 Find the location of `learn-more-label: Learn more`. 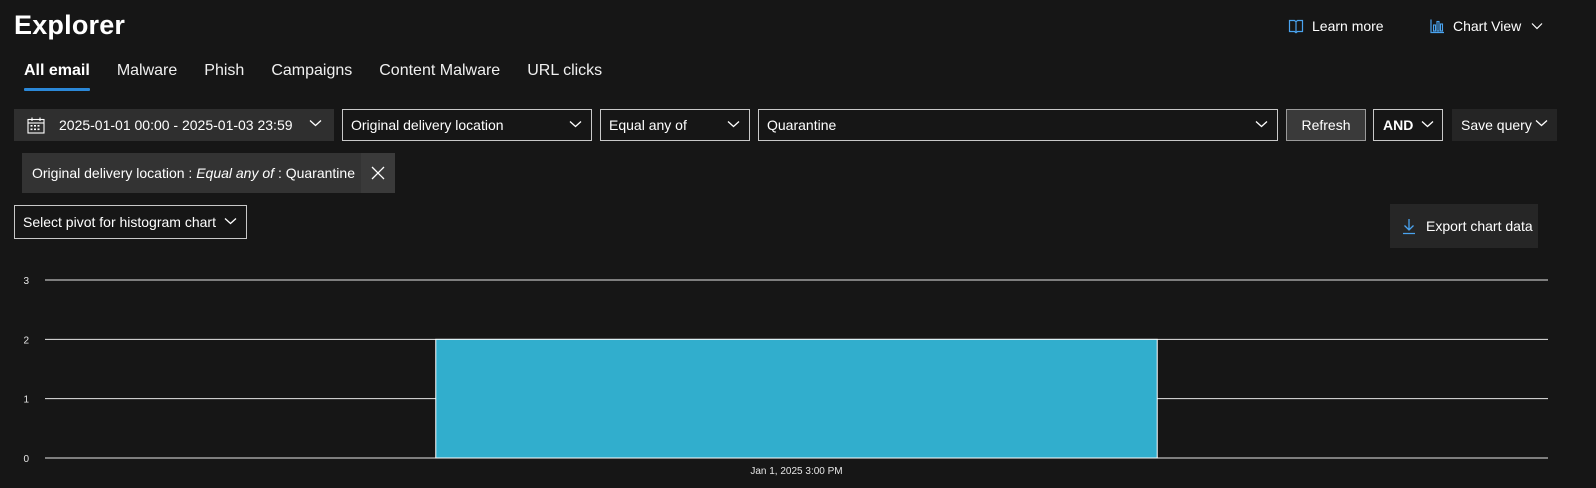

learn-more-label: Learn more is located at coordinates (1348, 26).